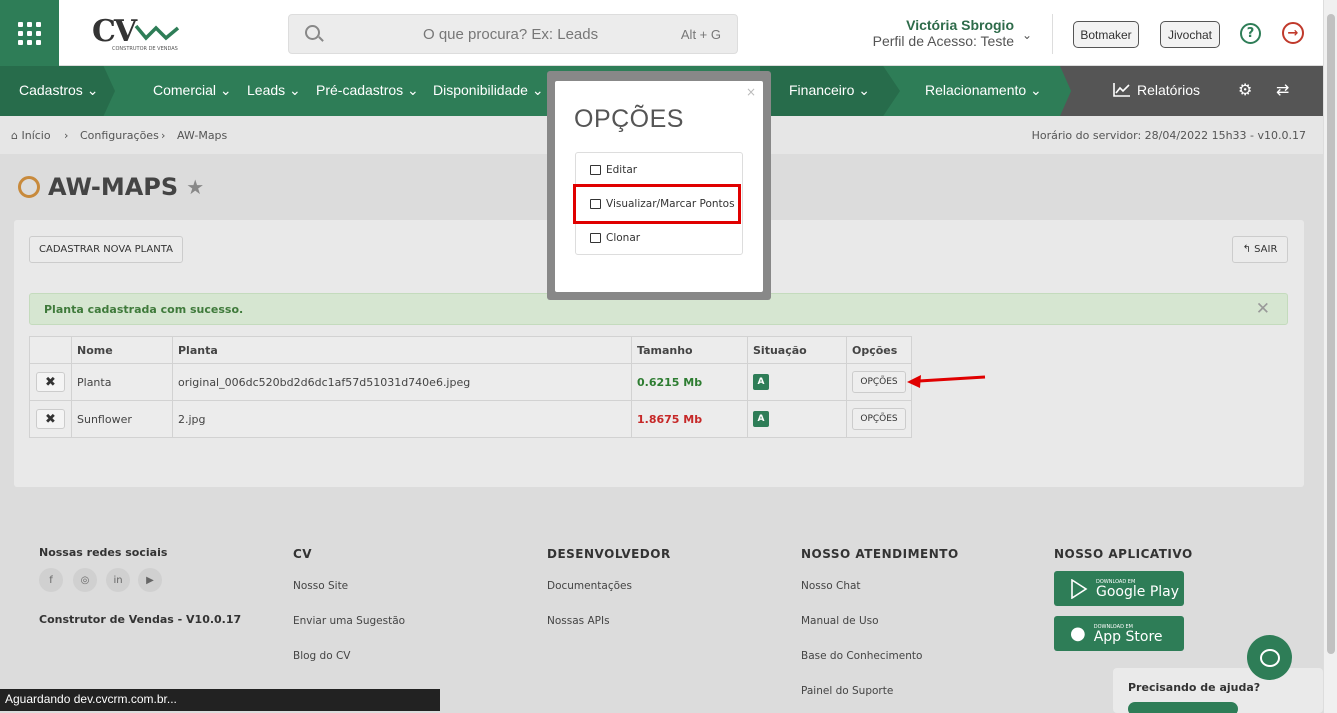 This screenshot has width=1337, height=713. Describe the element at coordinates (1218, 690) in the screenshot. I see `help-widget: Precisando de ajuda?` at that location.